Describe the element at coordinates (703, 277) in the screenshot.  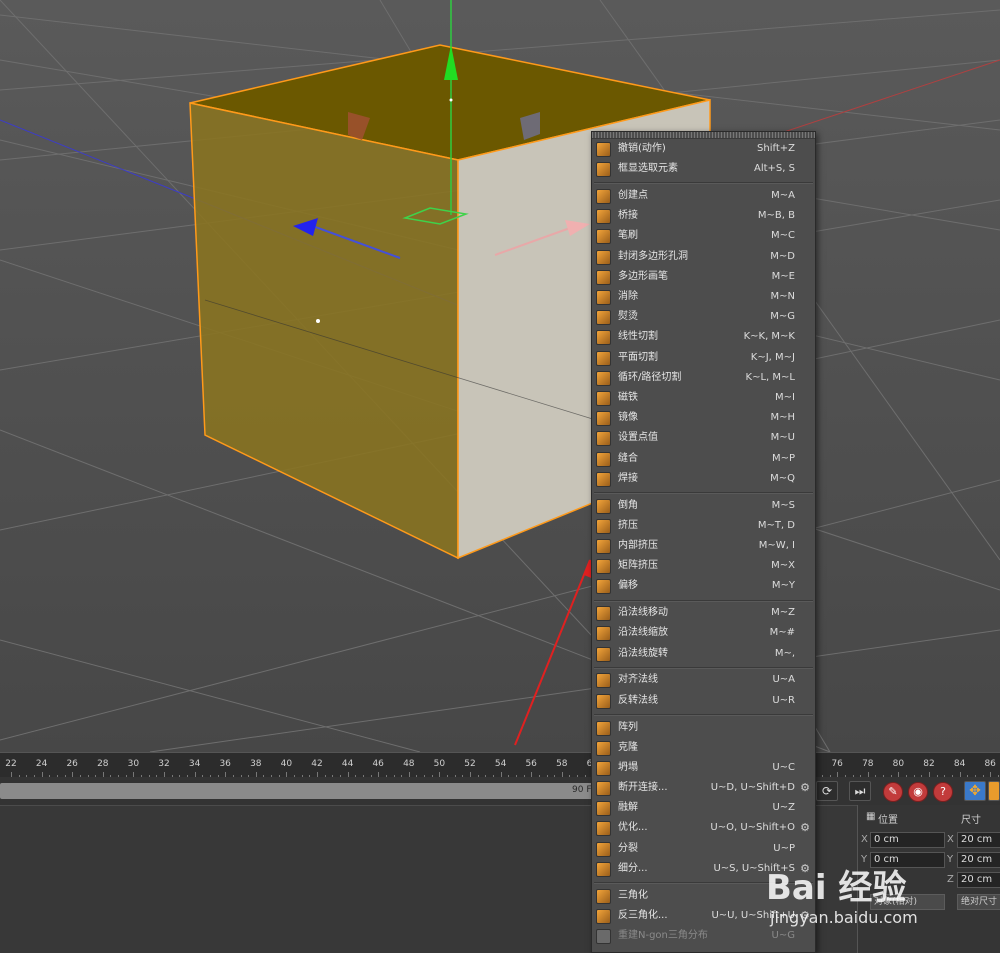
I see `menu-item-polygon-pen: 多边形画笔 M~E` at that location.